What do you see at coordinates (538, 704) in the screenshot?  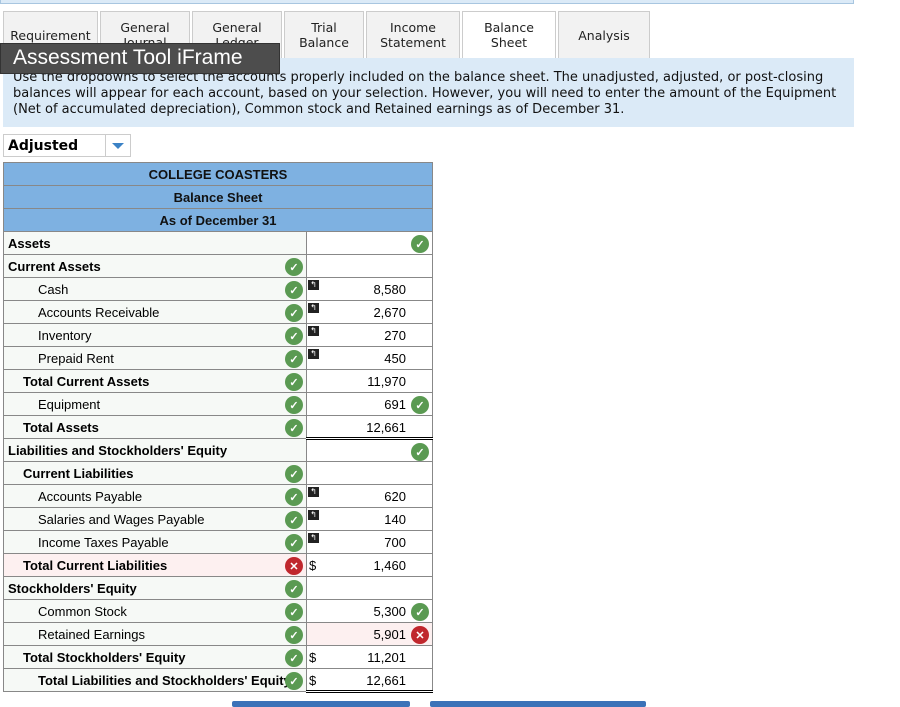 I see `next-button` at bounding box center [538, 704].